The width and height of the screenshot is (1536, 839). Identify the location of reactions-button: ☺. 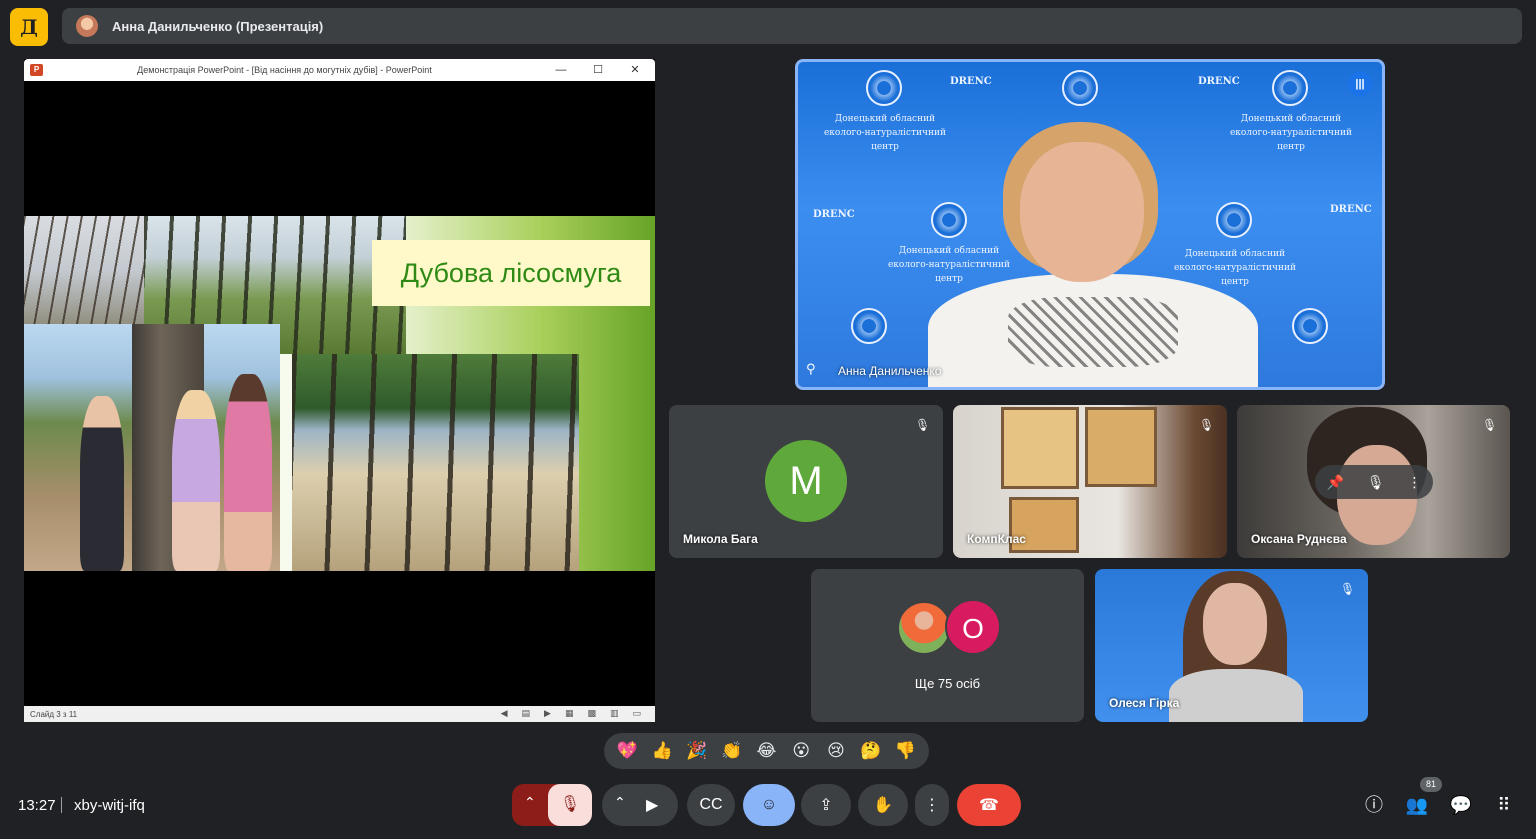
(769, 805).